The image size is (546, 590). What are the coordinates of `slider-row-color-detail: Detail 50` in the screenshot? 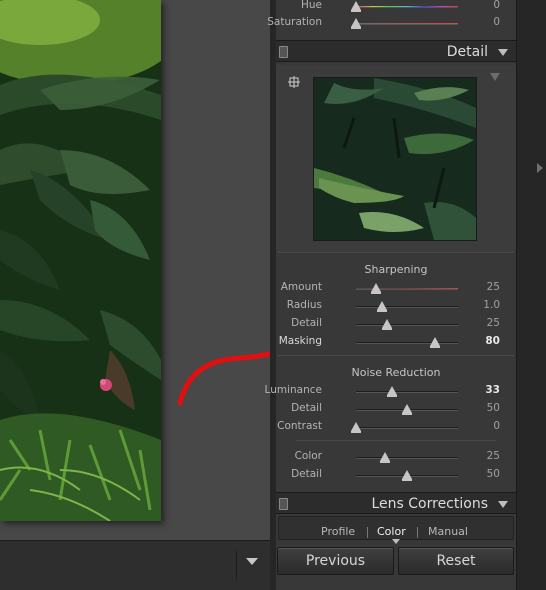 It's located at (396, 475).